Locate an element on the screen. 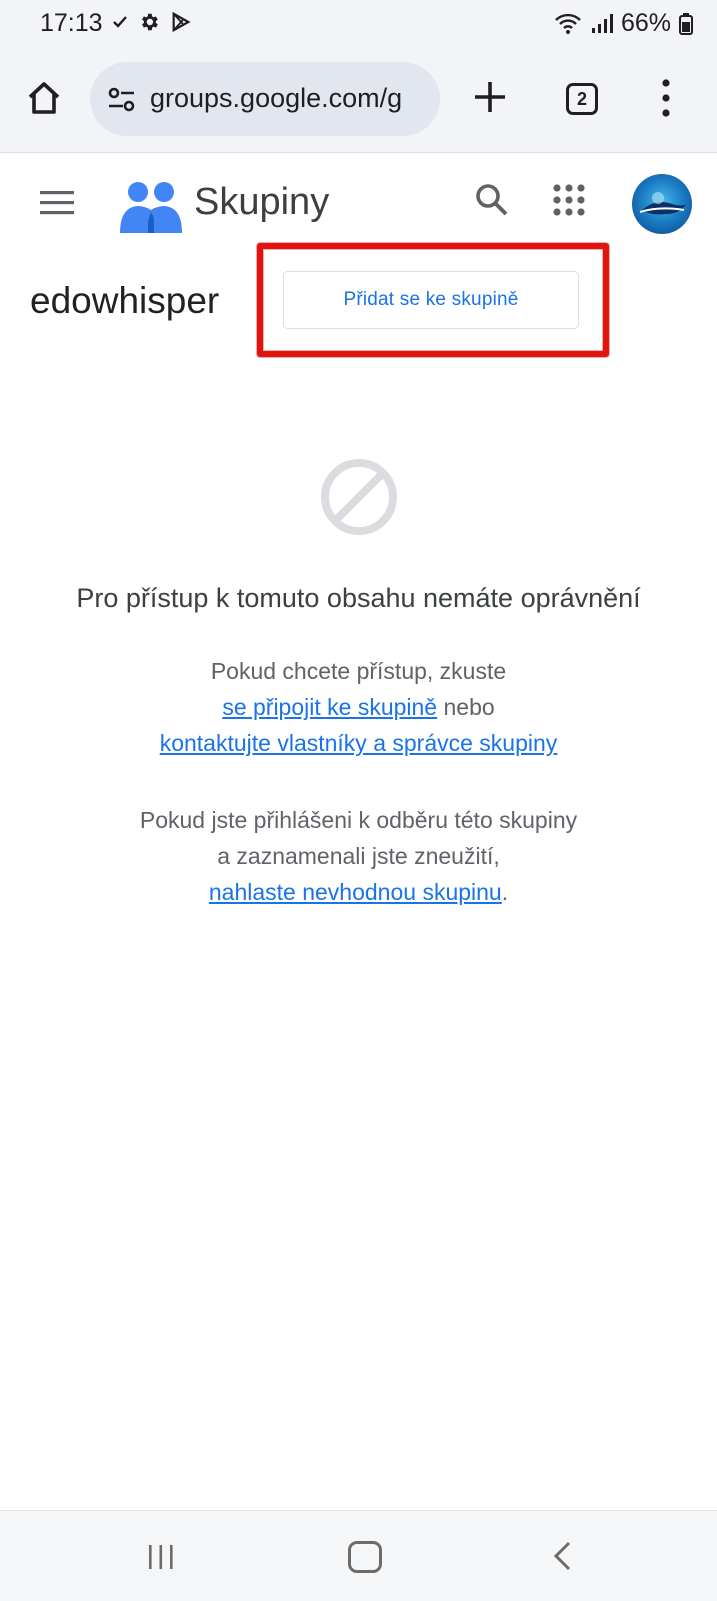  status-bar: 17:13 66% is located at coordinates (358, 24).